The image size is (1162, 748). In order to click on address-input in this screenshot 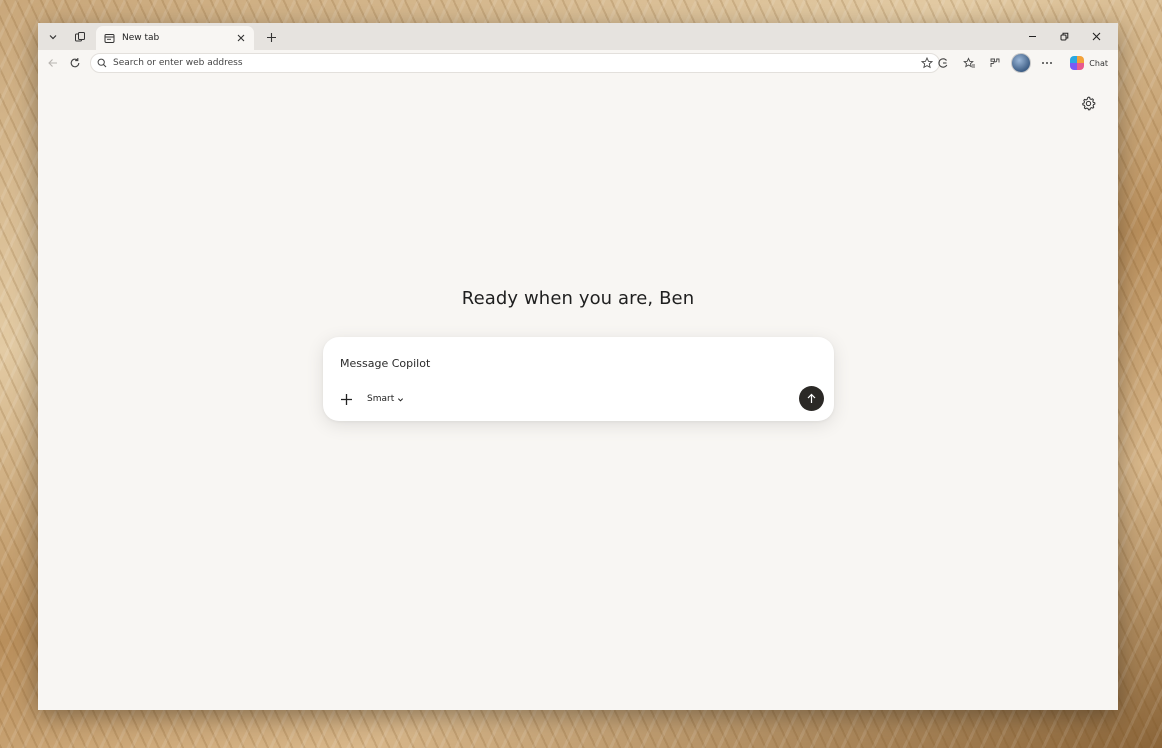, I will do `click(516, 63)`.